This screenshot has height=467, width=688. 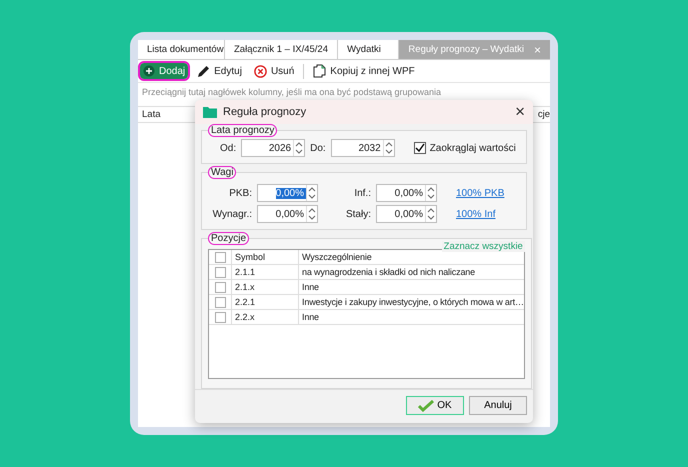 I want to click on field-label: Od:, so click(x=228, y=148).